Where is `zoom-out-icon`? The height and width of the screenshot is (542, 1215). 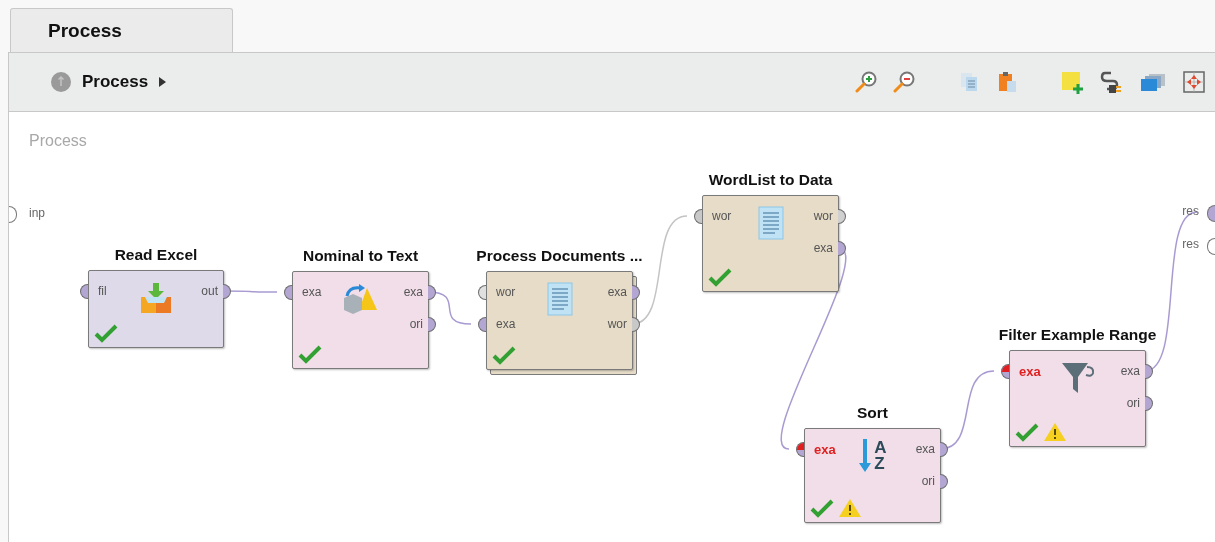
zoom-out-icon is located at coordinates (905, 82).